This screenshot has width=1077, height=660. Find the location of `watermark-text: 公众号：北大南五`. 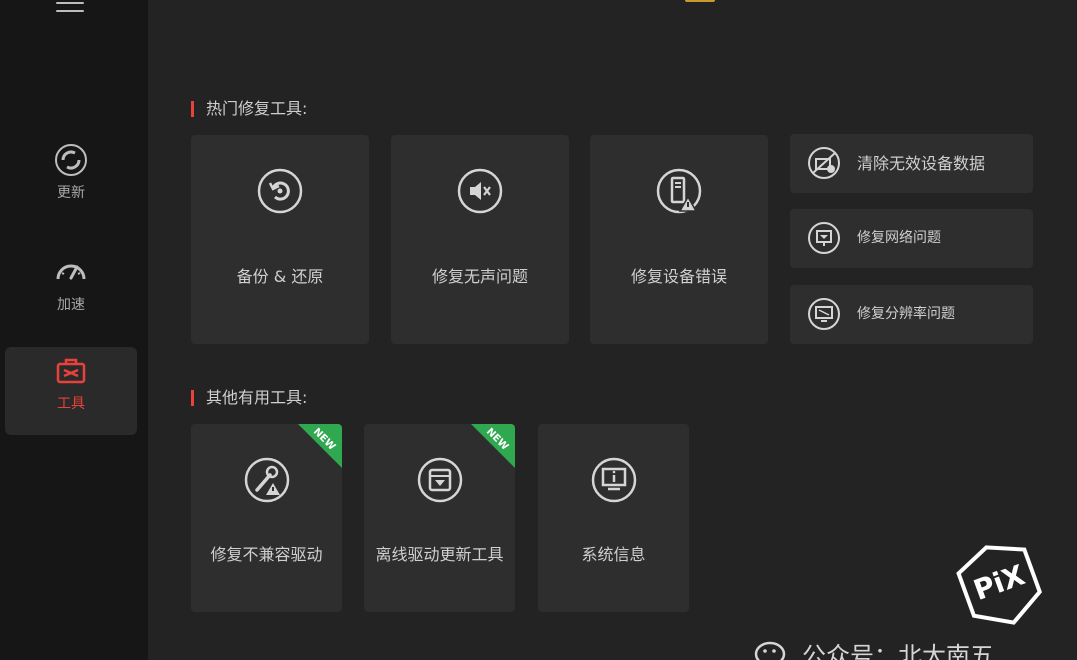

watermark-text: 公众号：北大南五 is located at coordinates (898, 651).